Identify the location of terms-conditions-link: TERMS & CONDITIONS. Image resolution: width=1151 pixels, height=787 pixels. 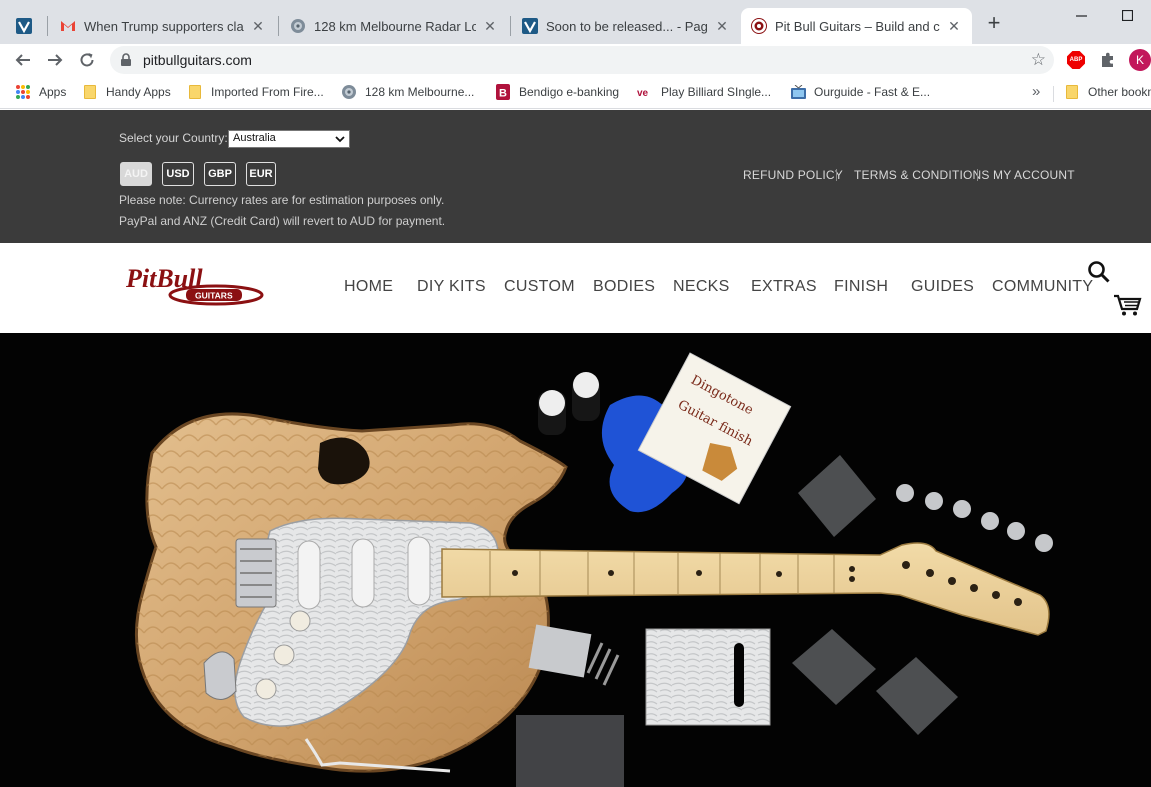
(922, 175).